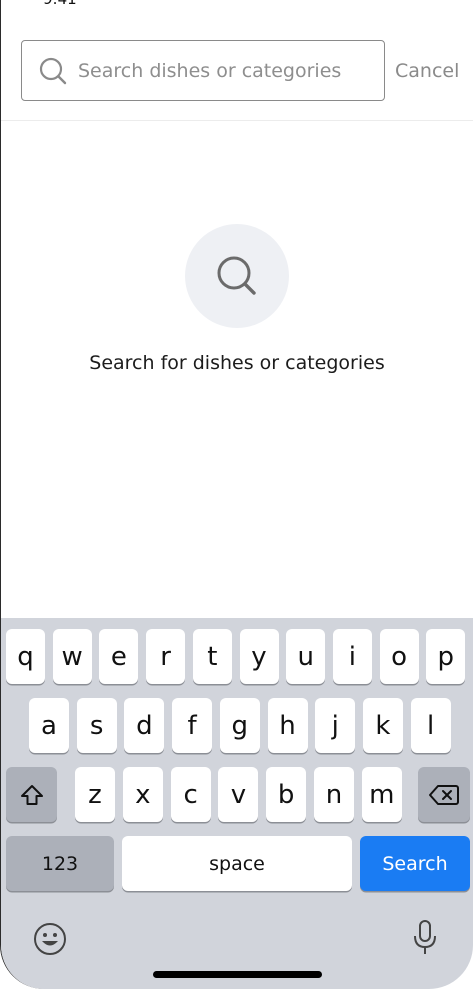  Describe the element at coordinates (430, 725) in the screenshot. I see `key-l: l` at that location.